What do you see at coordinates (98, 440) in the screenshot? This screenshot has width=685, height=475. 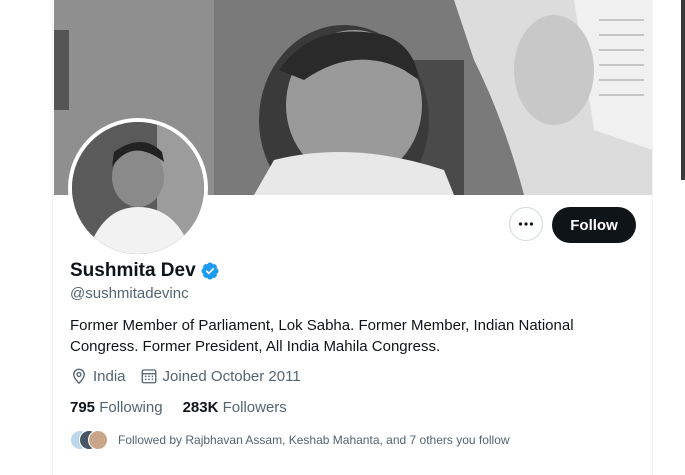 I see `avatar` at bounding box center [98, 440].